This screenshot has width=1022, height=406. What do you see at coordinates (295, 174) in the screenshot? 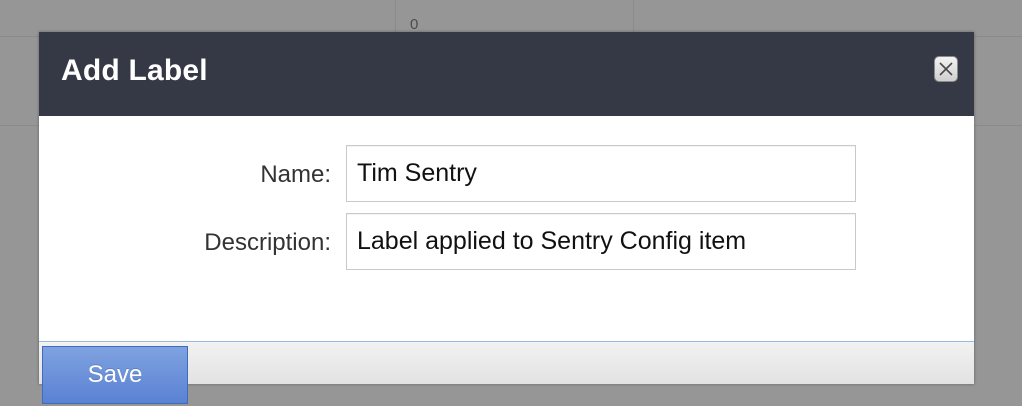
I see `name-label: Name:` at bounding box center [295, 174].